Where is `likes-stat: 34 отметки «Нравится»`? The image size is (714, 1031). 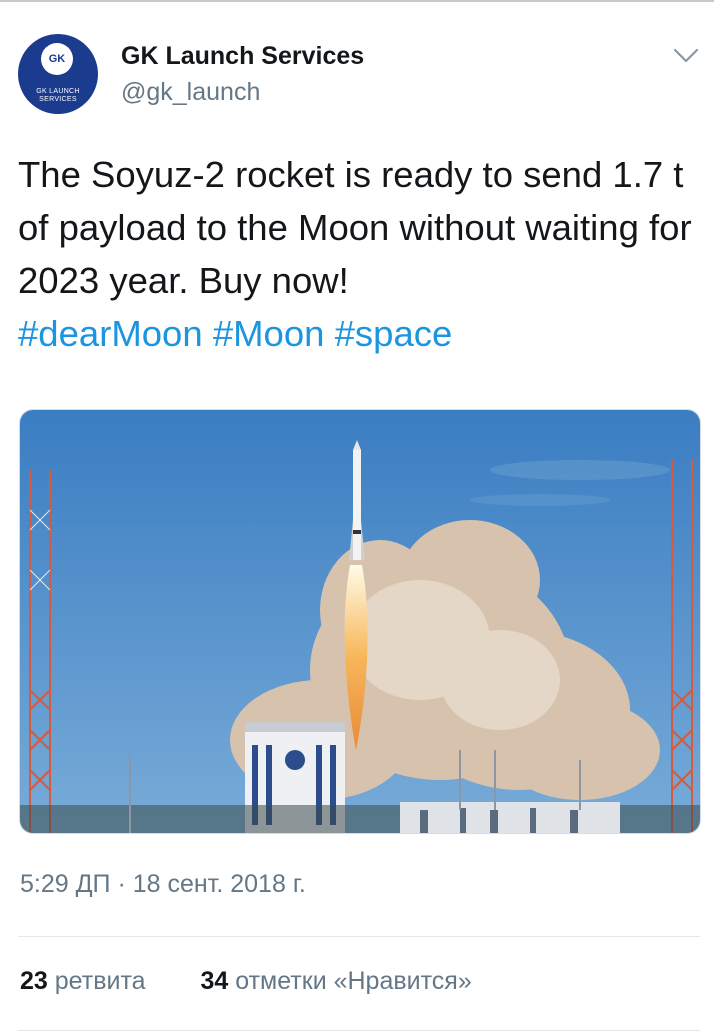
likes-stat: 34 отметки «Нравится» is located at coordinates (335, 981).